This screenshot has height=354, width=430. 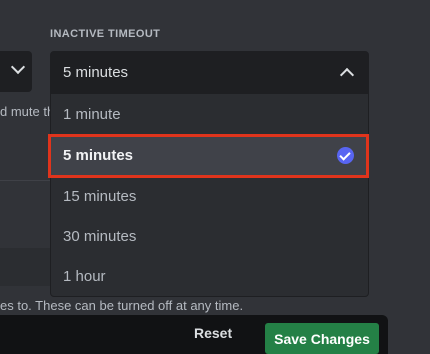 I want to click on chevron-down-icon, so click(x=18, y=67).